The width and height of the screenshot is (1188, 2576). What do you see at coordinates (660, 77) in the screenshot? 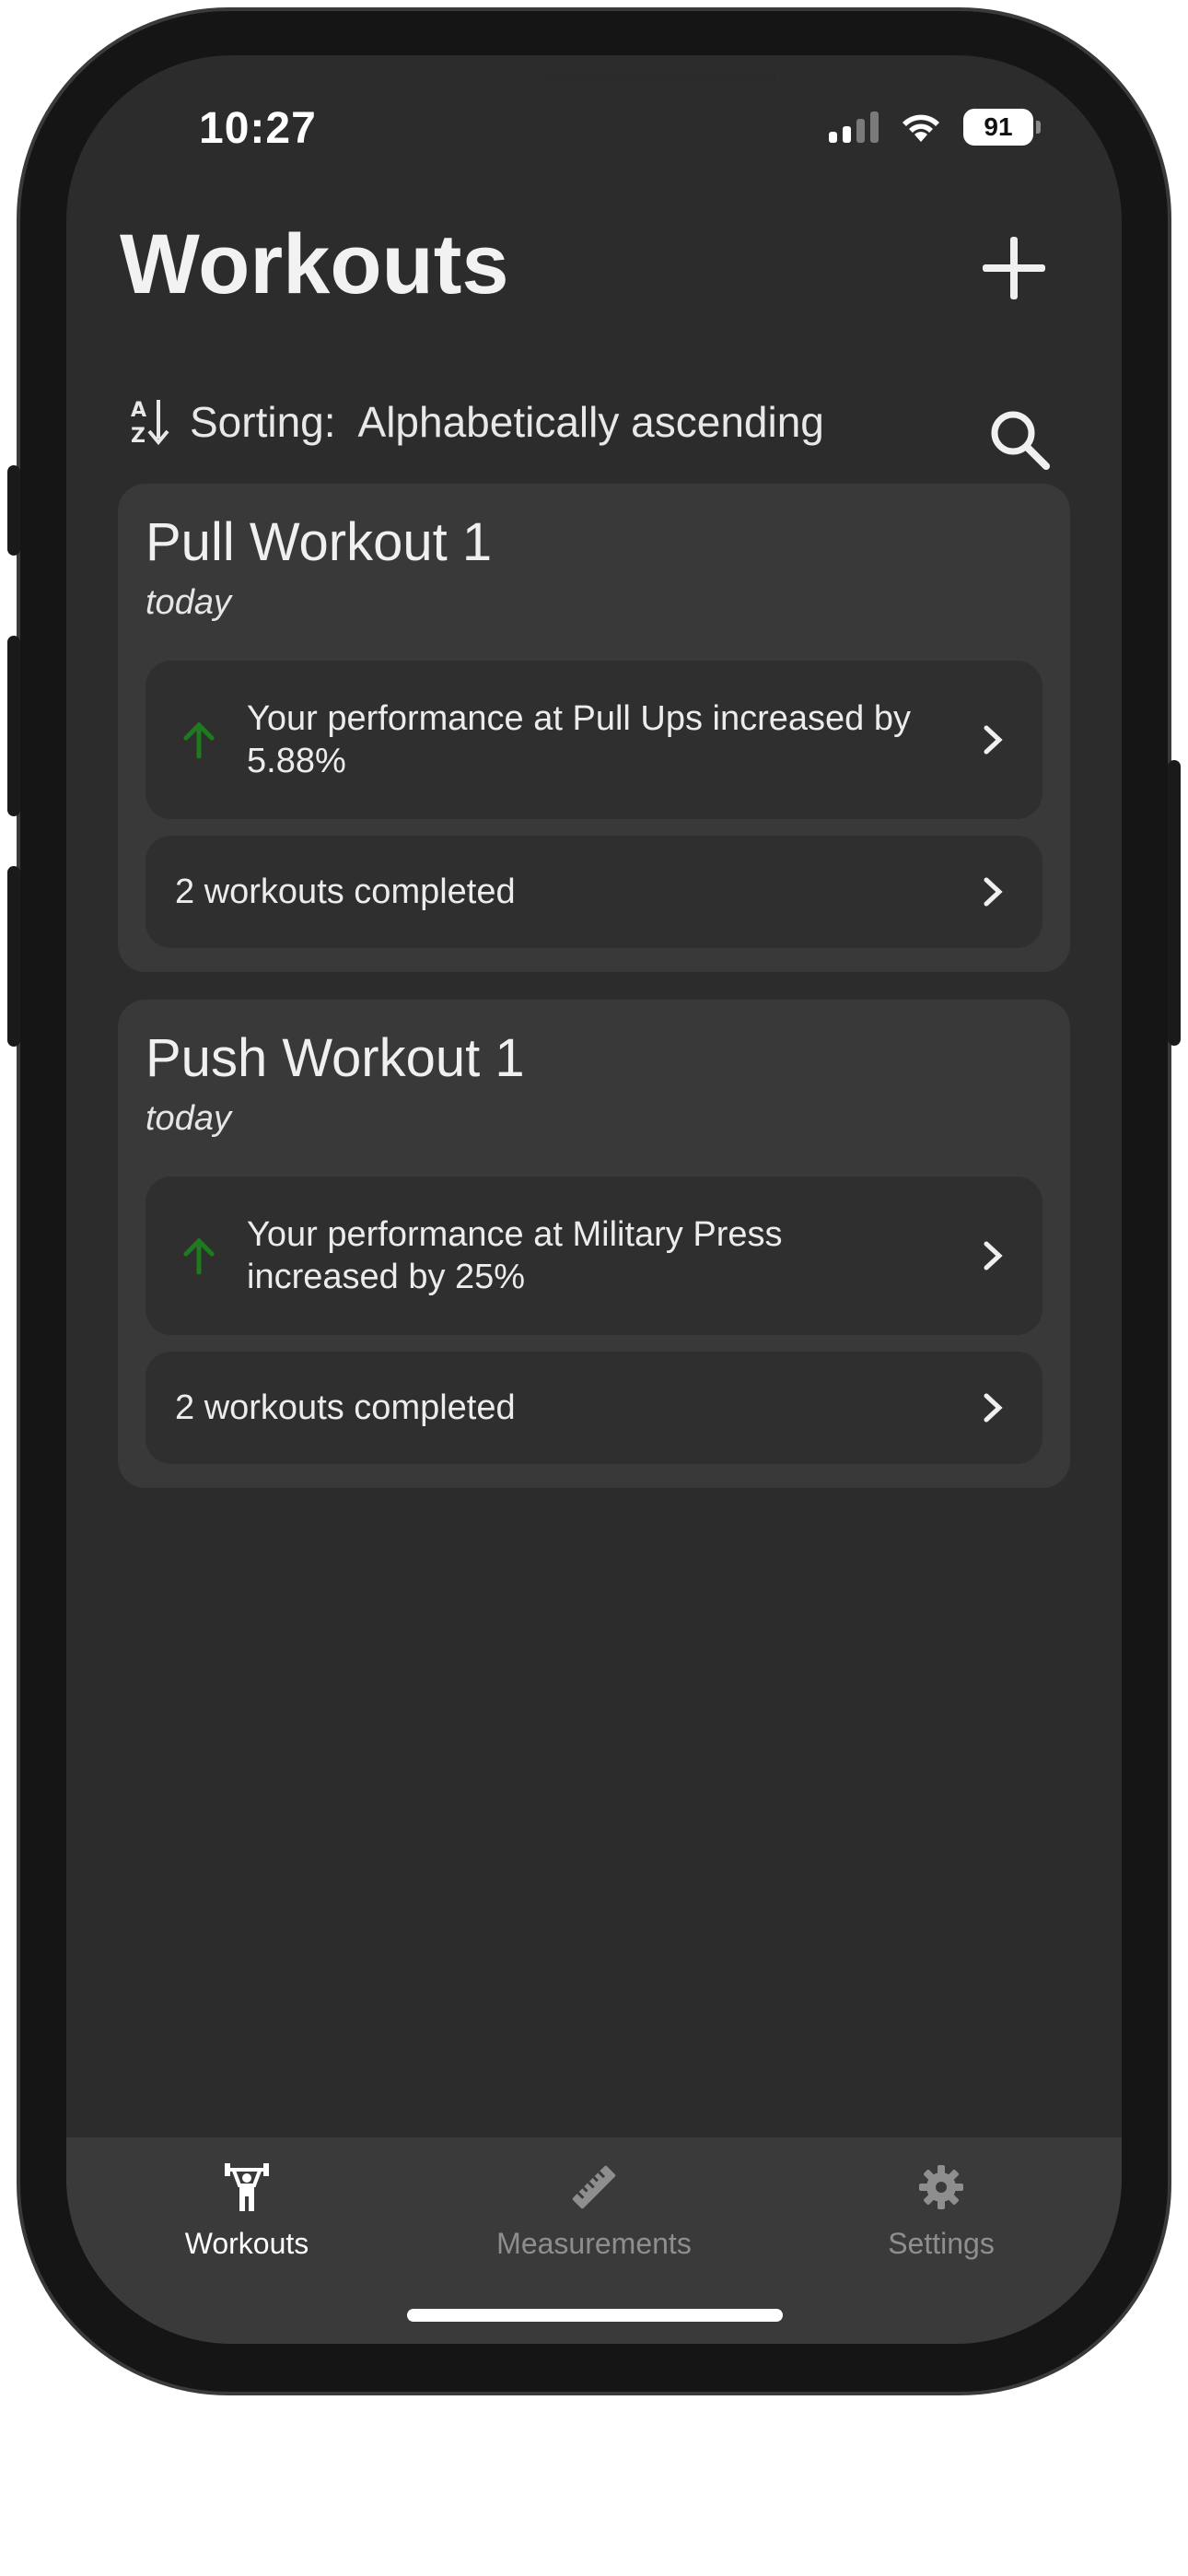
I see `speaker-grille` at bounding box center [660, 77].